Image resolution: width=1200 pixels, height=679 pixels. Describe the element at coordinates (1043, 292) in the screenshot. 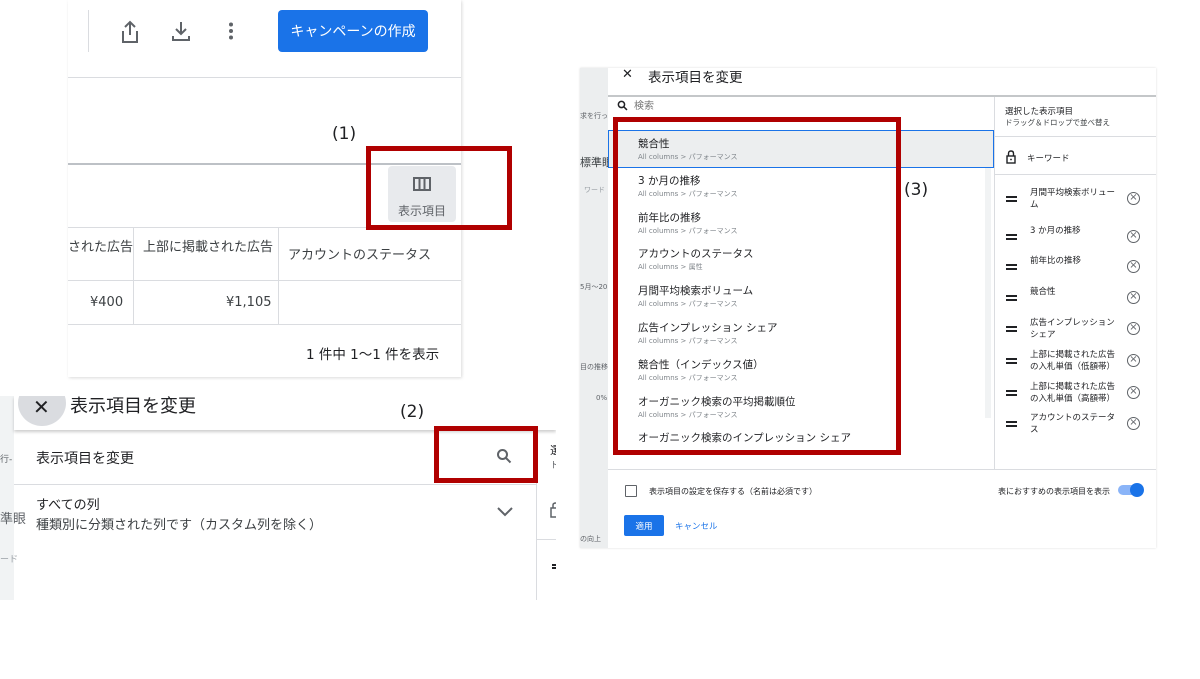

I see `selected-column-label: 競合性` at that location.